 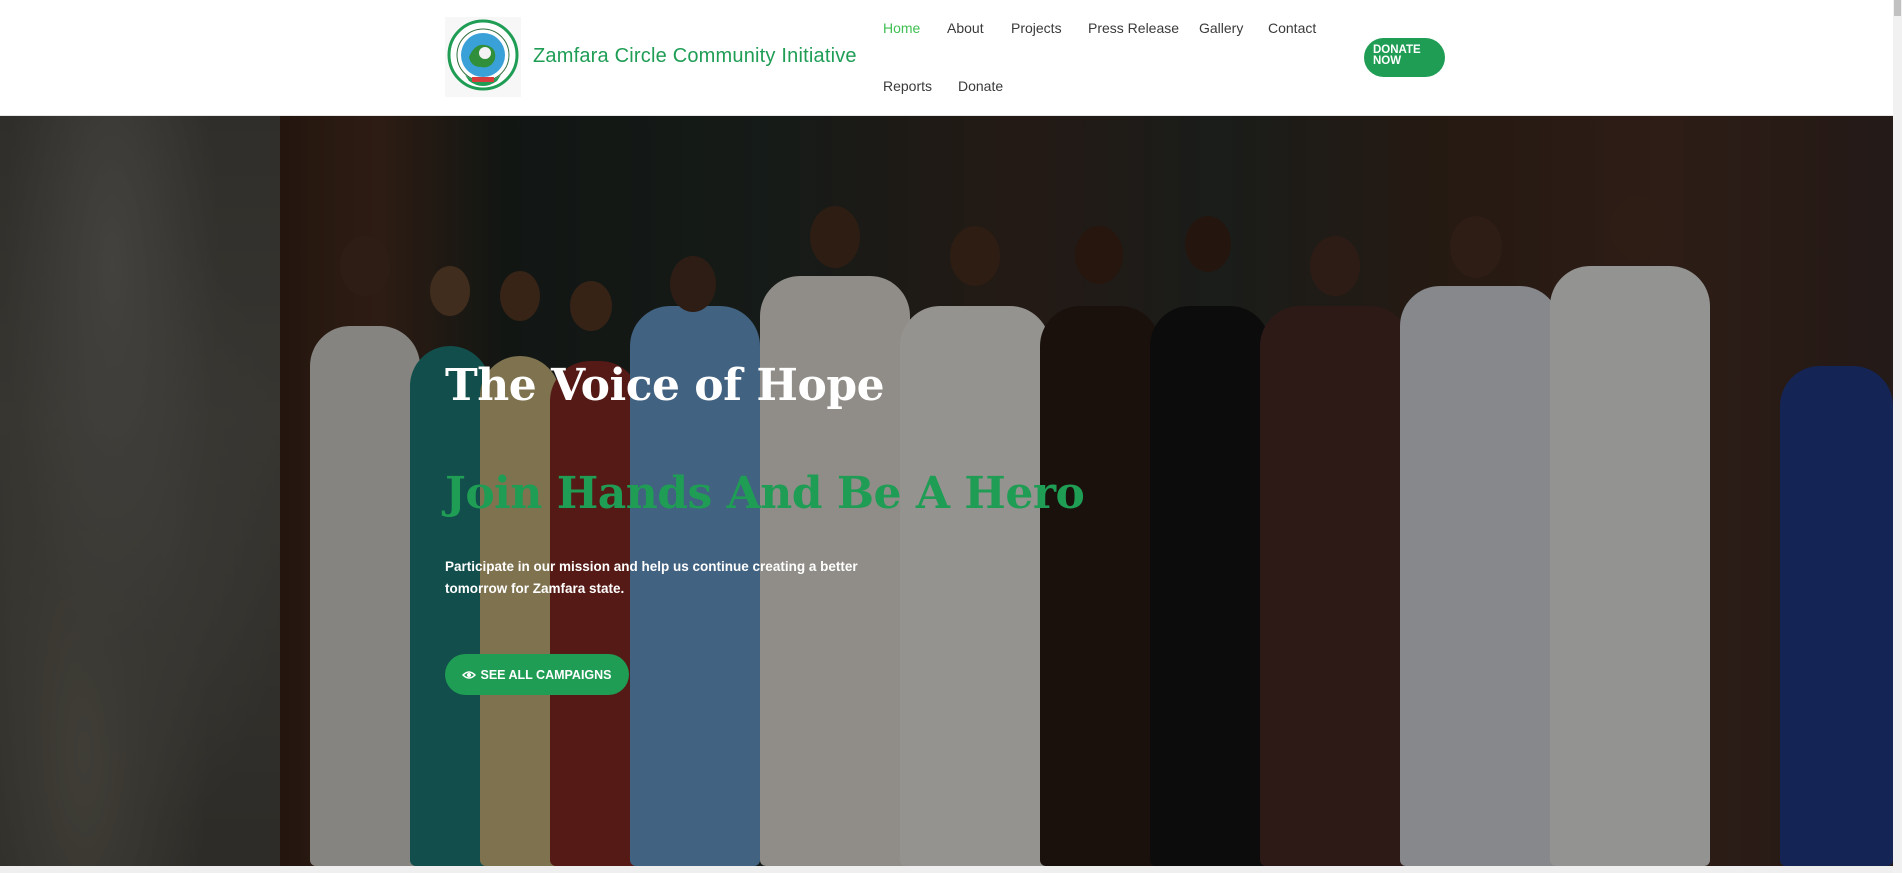 I want to click on eye-icon, so click(x=469, y=674).